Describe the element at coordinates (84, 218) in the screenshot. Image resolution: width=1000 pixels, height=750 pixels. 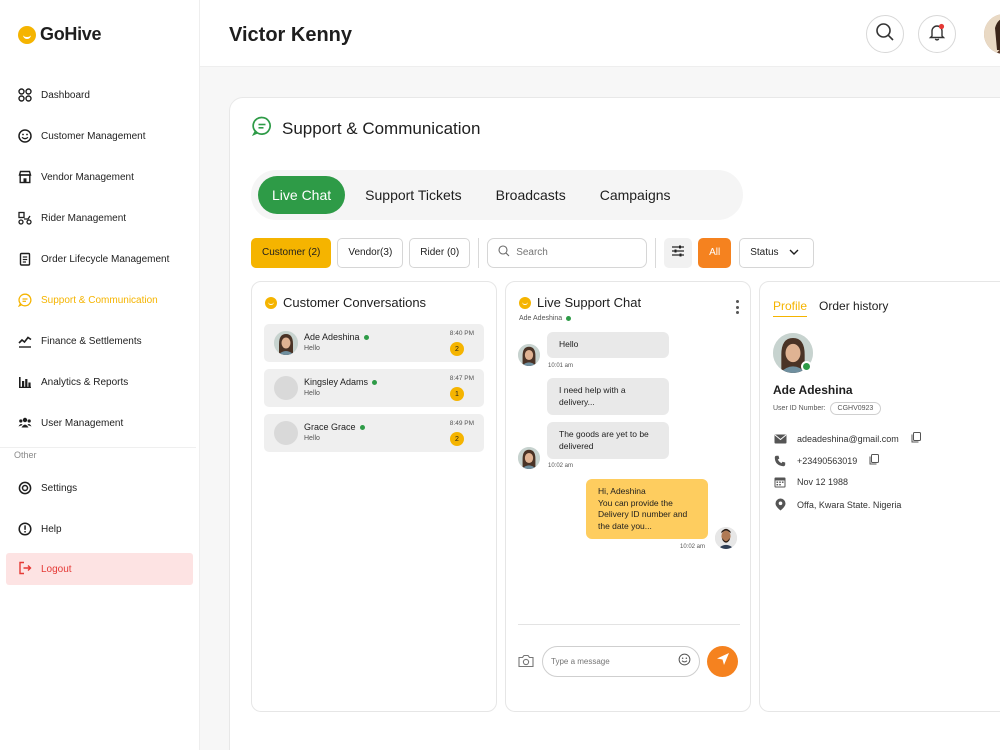
I see `sidebar-item-label: Rider Management` at that location.